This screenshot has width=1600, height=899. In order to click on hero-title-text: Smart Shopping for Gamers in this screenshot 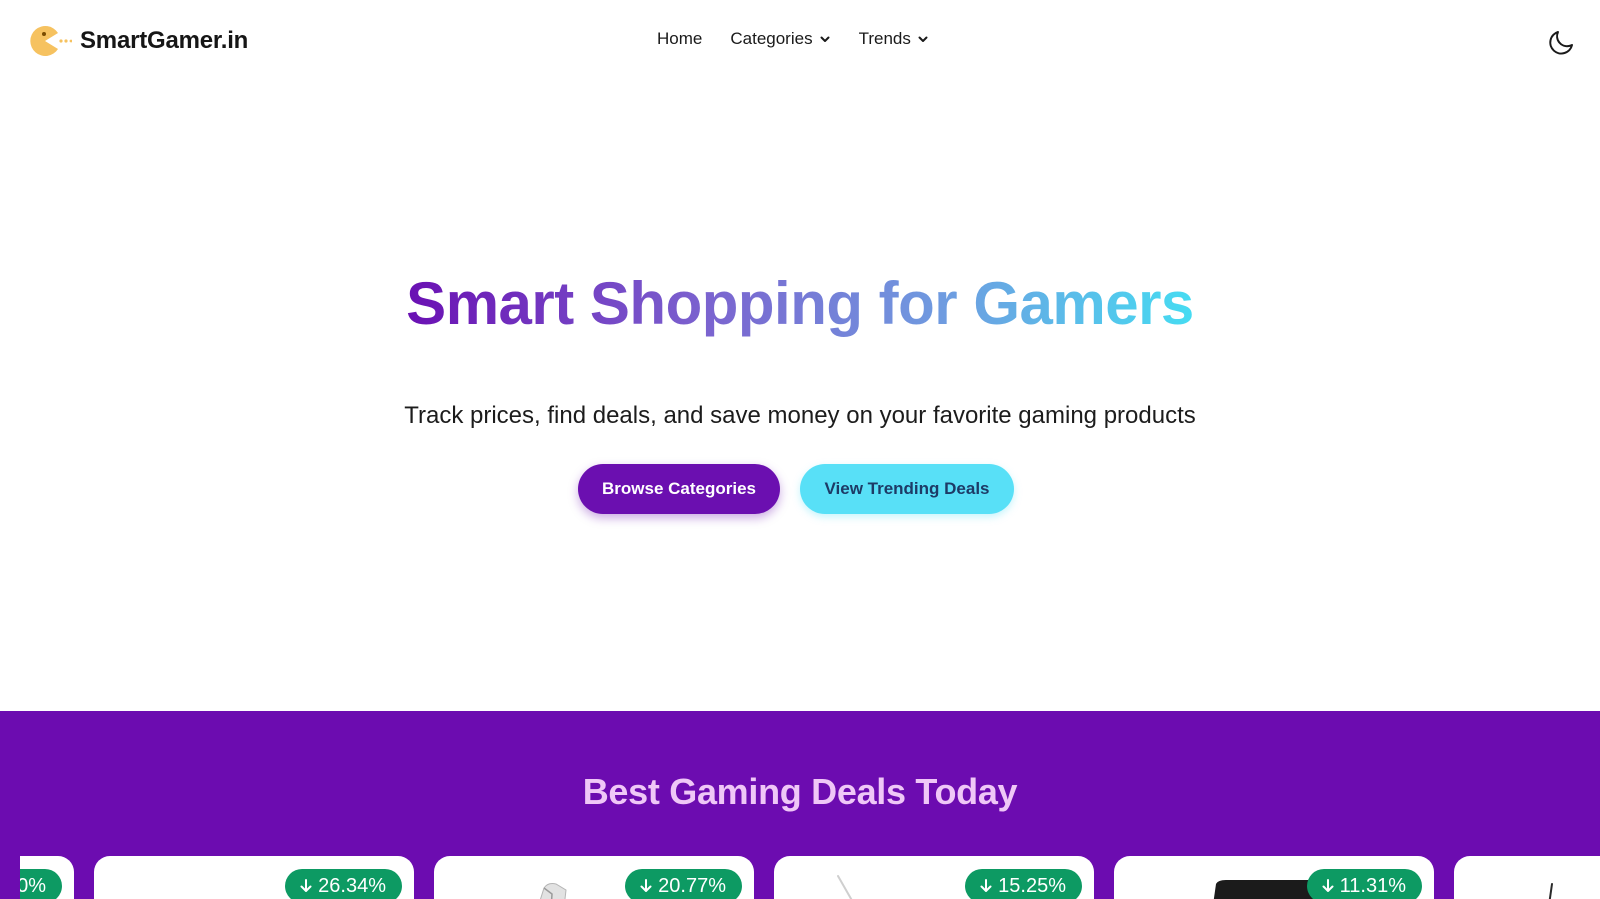, I will do `click(800, 303)`.